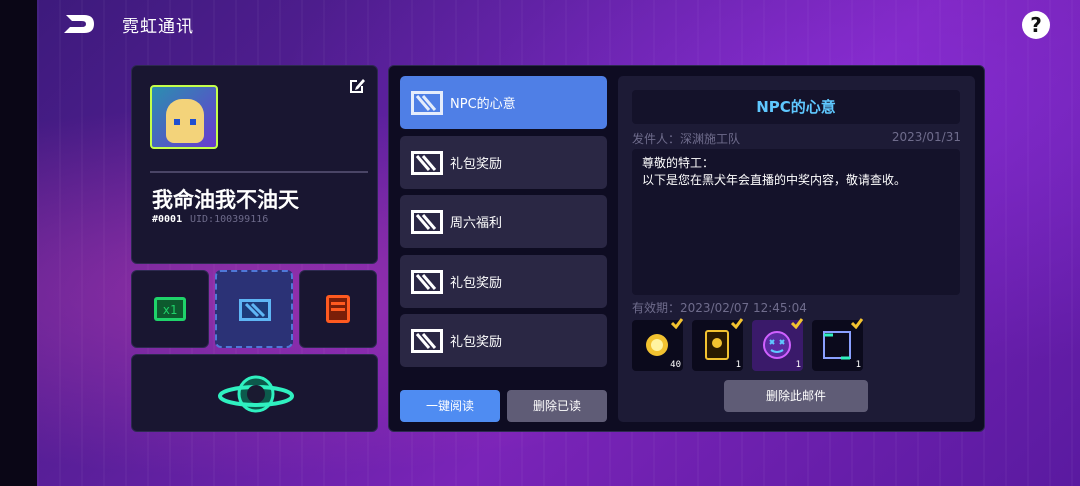 This screenshot has width=1080, height=486. I want to click on mail-item: NPC的心意, so click(503, 102).